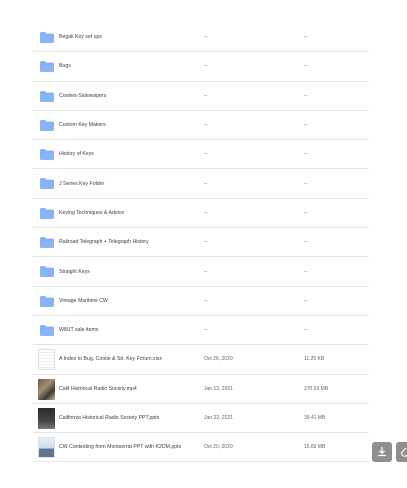  I want to click on file-size: 39.41 MB, so click(315, 418).